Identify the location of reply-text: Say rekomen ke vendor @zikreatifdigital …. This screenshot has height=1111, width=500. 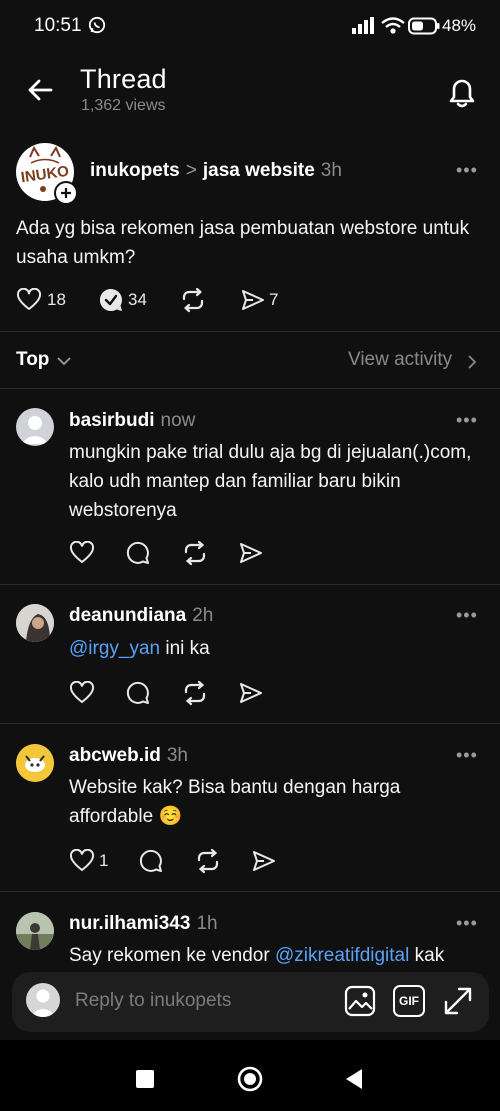
(279, 955).